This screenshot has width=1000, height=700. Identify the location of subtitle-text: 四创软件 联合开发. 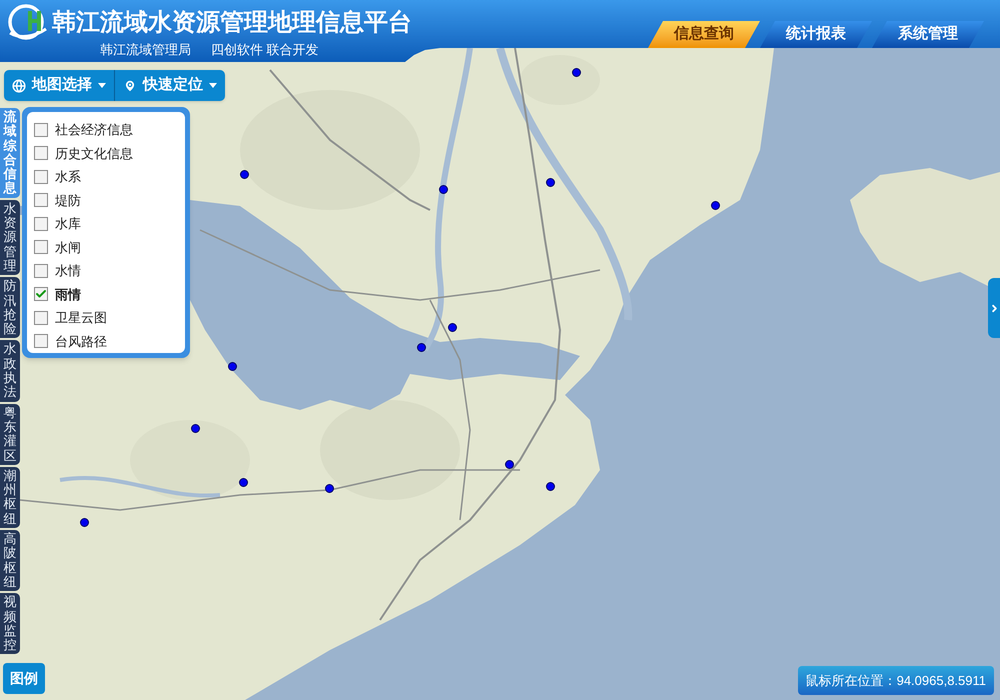
(265, 50).